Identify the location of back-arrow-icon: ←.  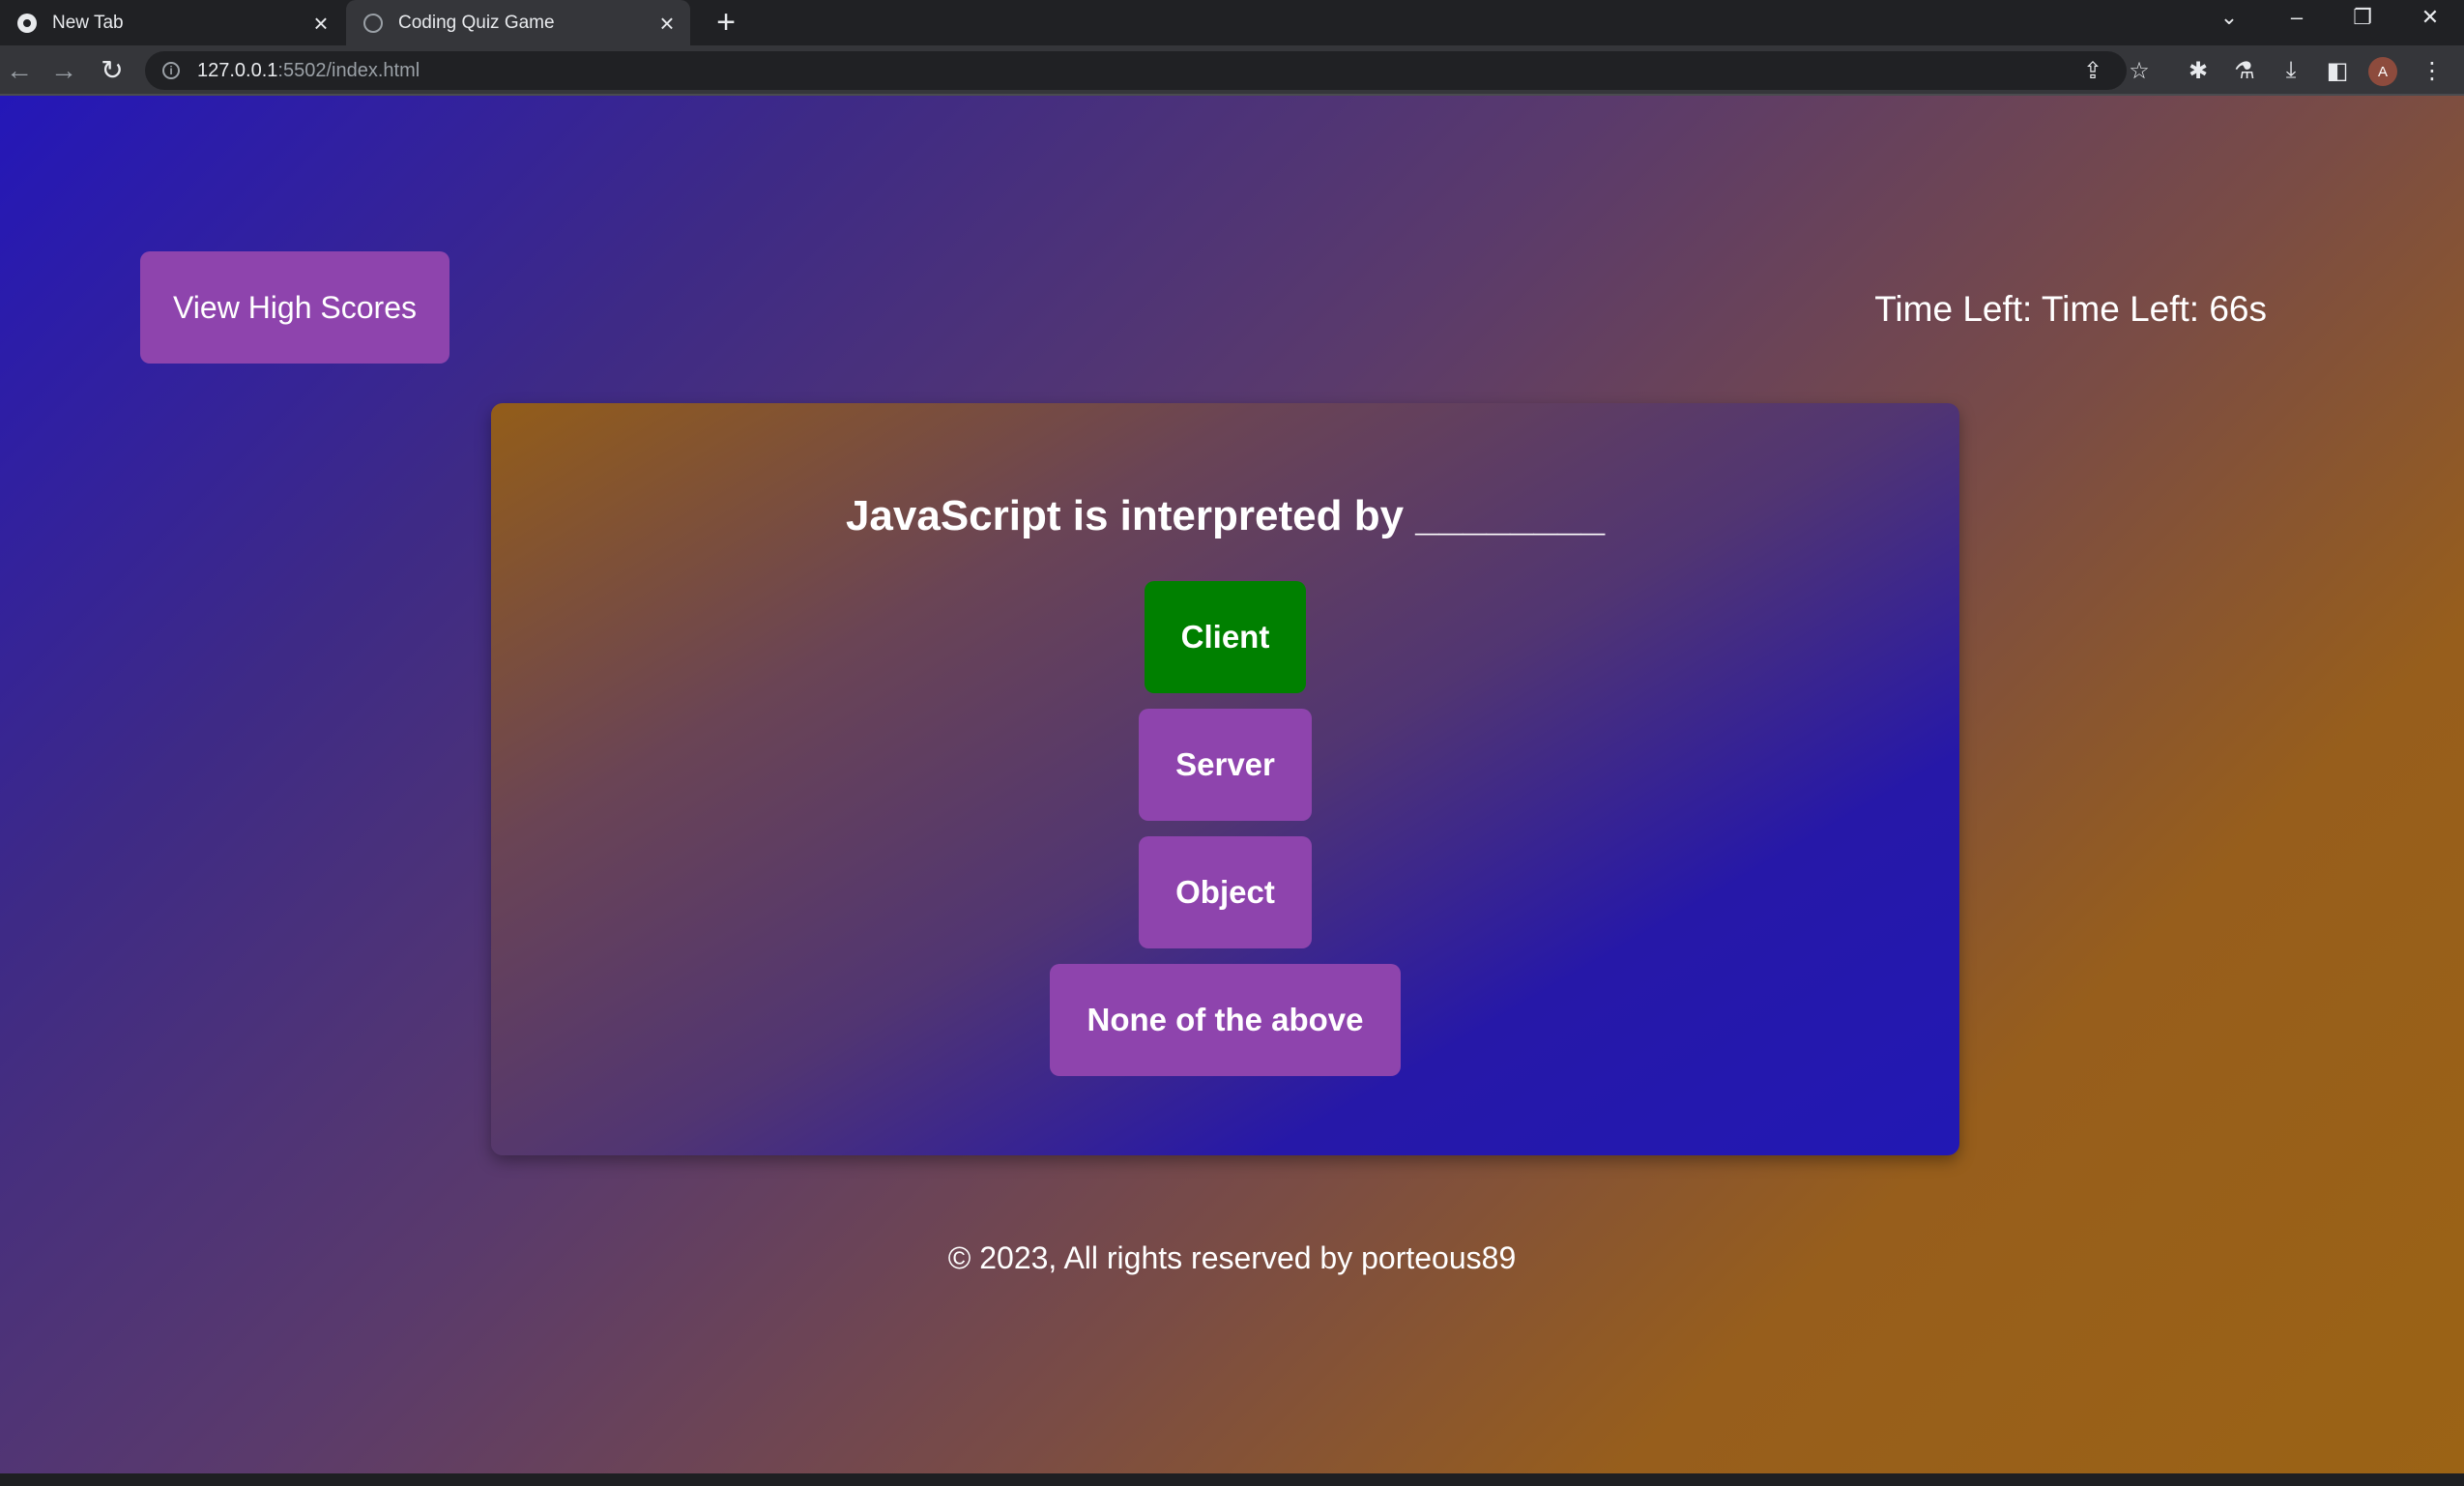
(19, 70).